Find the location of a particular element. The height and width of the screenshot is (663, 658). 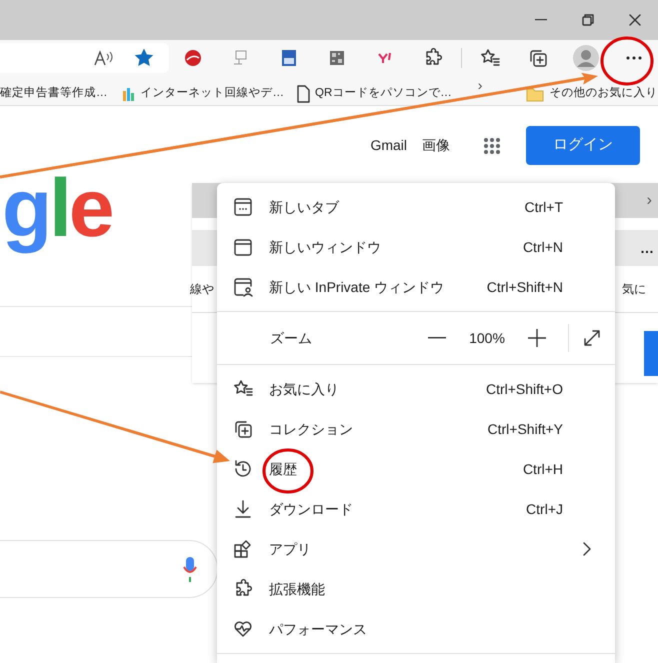

bookmarks-overflow-button: › is located at coordinates (480, 85).